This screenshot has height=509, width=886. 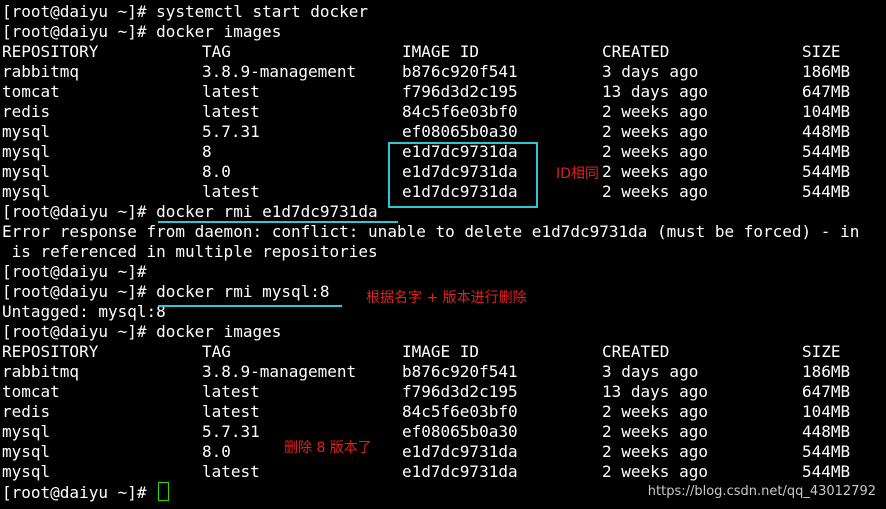 I want to click on same-id-annotation: ID相同, so click(x=577, y=174).